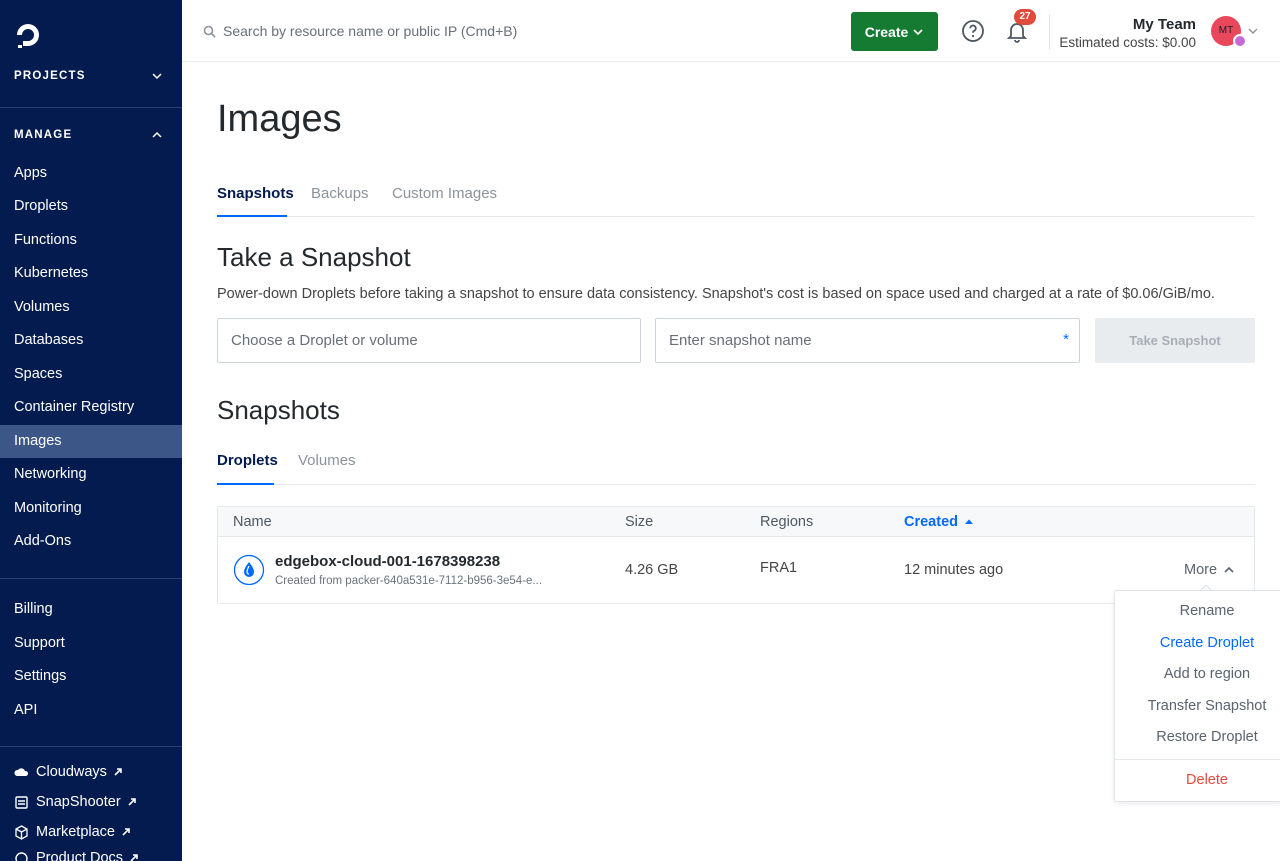 The height and width of the screenshot is (861, 1280). I want to click on manage-header: MANAGE, so click(43, 135).